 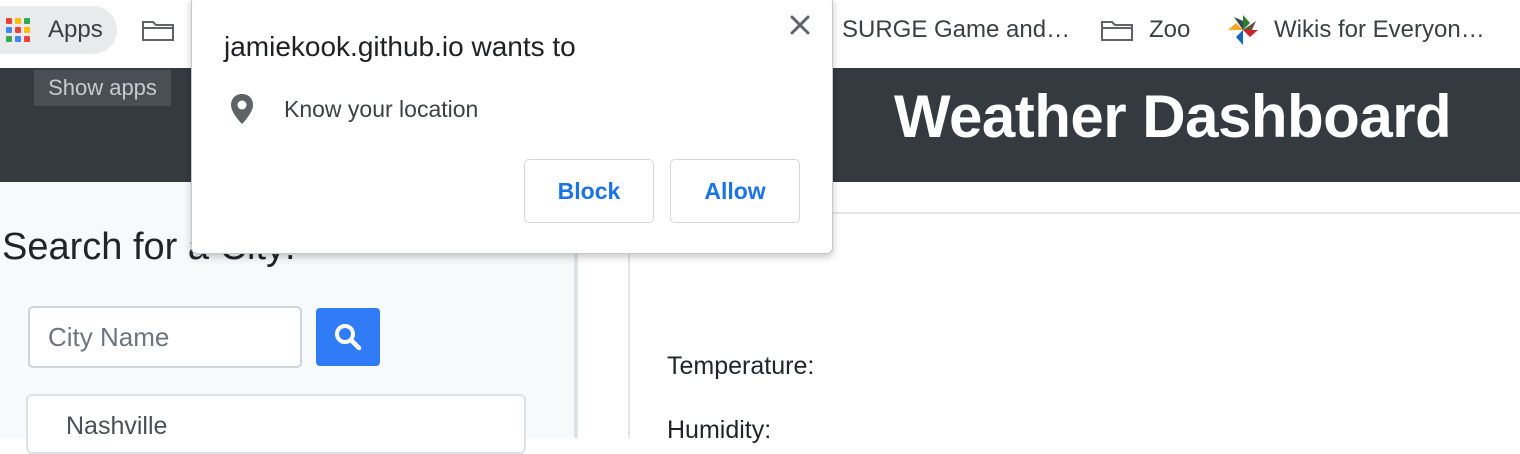 What do you see at coordinates (735, 191) in the screenshot?
I see `allow-button: Allow` at bounding box center [735, 191].